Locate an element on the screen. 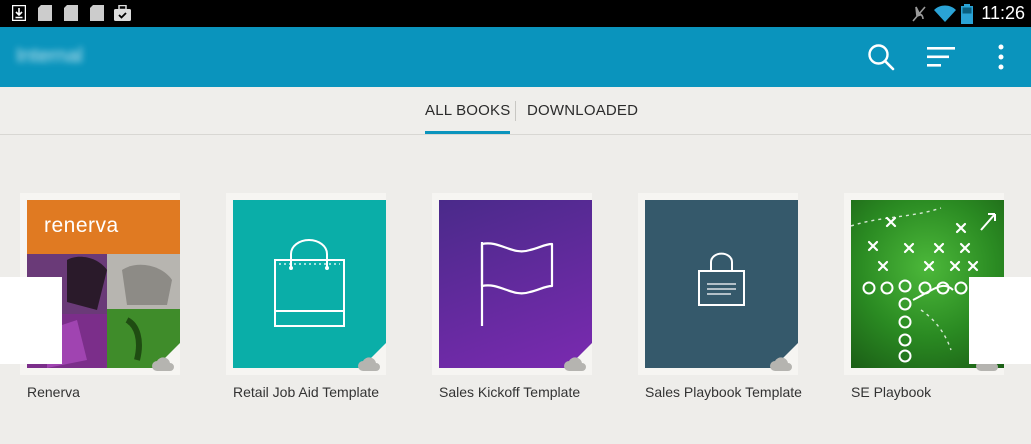  wifi-icon is located at coordinates (945, 13).